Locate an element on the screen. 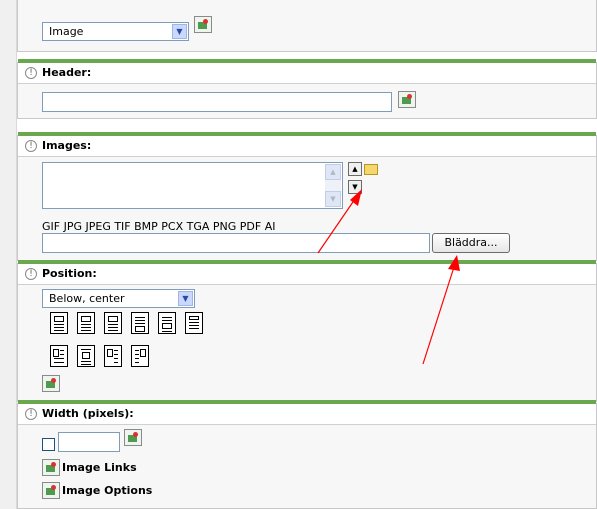 This screenshot has height=509, width=597. move-down-button: ▼ is located at coordinates (355, 187).